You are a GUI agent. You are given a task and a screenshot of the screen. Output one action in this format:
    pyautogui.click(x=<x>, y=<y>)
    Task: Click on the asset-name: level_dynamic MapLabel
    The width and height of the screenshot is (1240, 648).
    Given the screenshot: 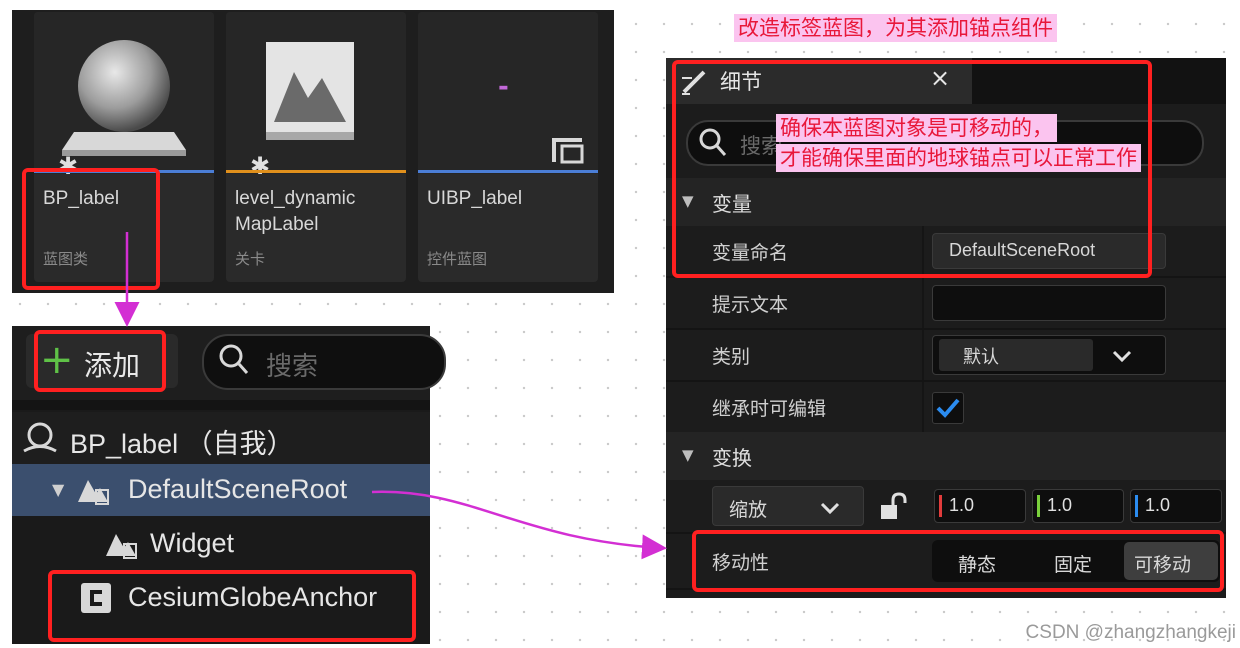 What is the action you would take?
    pyautogui.click(x=295, y=212)
    